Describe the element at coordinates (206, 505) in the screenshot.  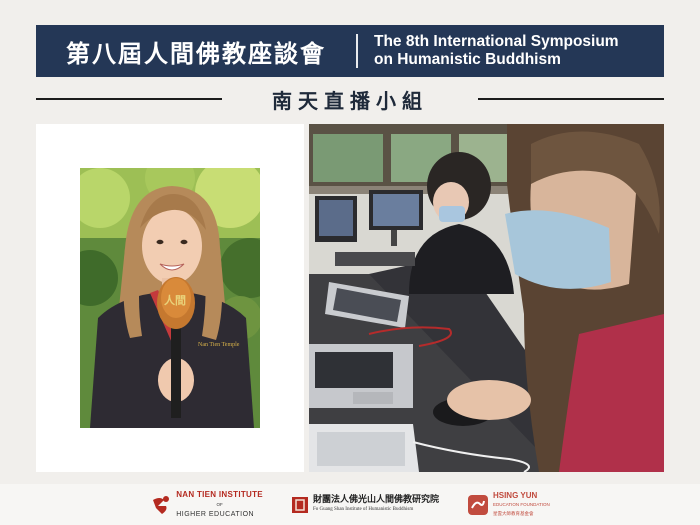
I see `ntu-logo: NAN TIEN INSTITUTE OF HIGHER EDUCATION` at that location.